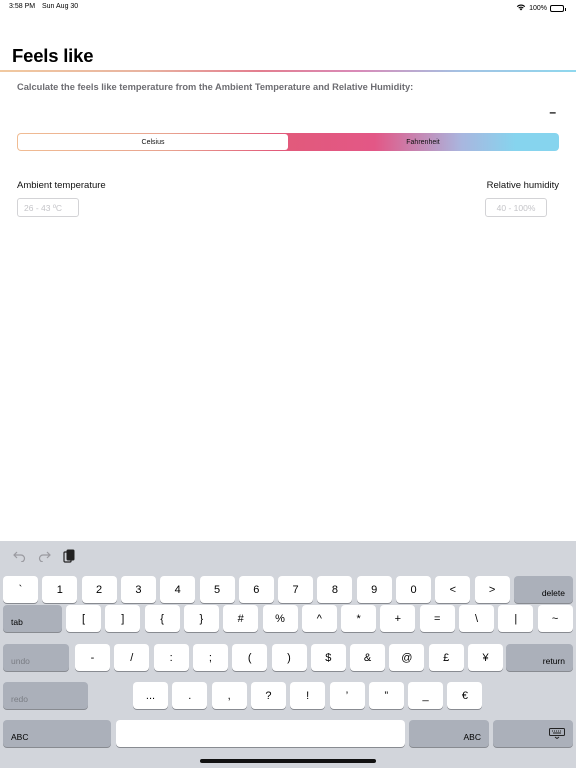 The image size is (576, 768). Describe the element at coordinates (538, 8) in the screenshot. I see `battery-percent: 100%` at that location.